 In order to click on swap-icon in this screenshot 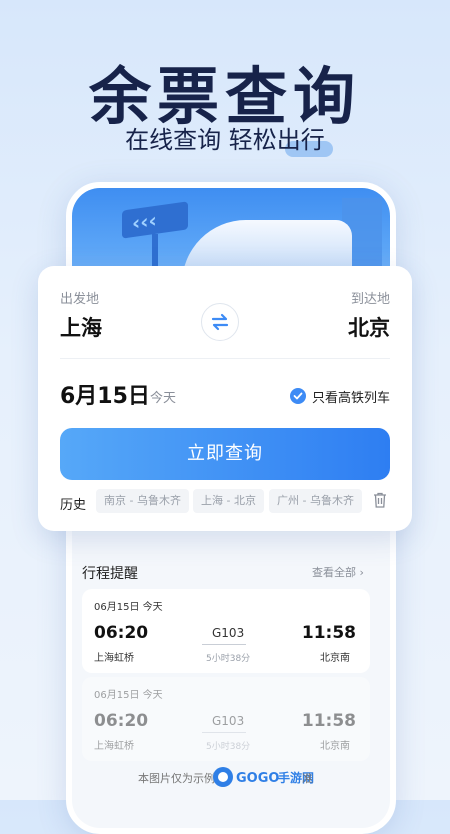, I will do `click(220, 322)`.